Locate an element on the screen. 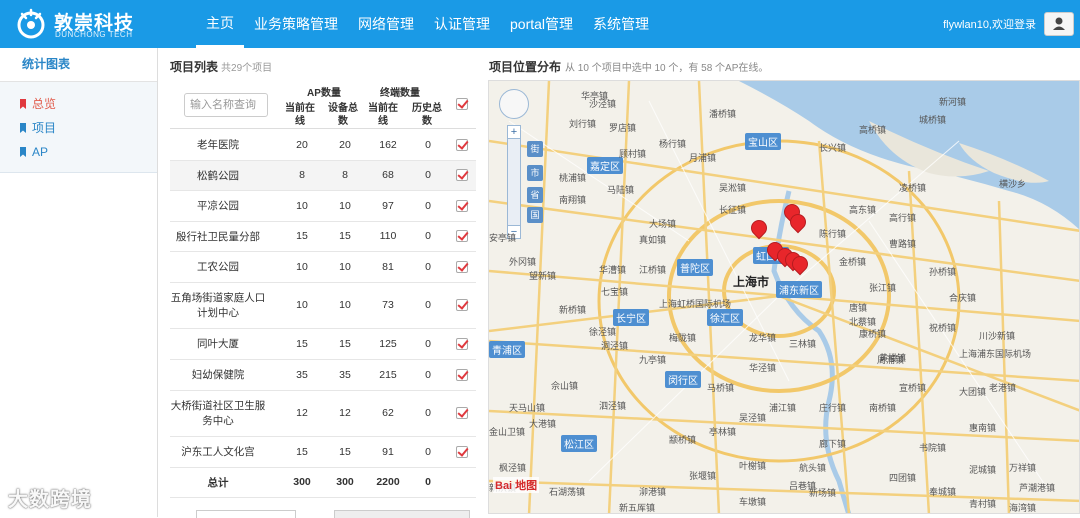  brand-tagline: DUNCHONG TECH is located at coordinates (94, 34).